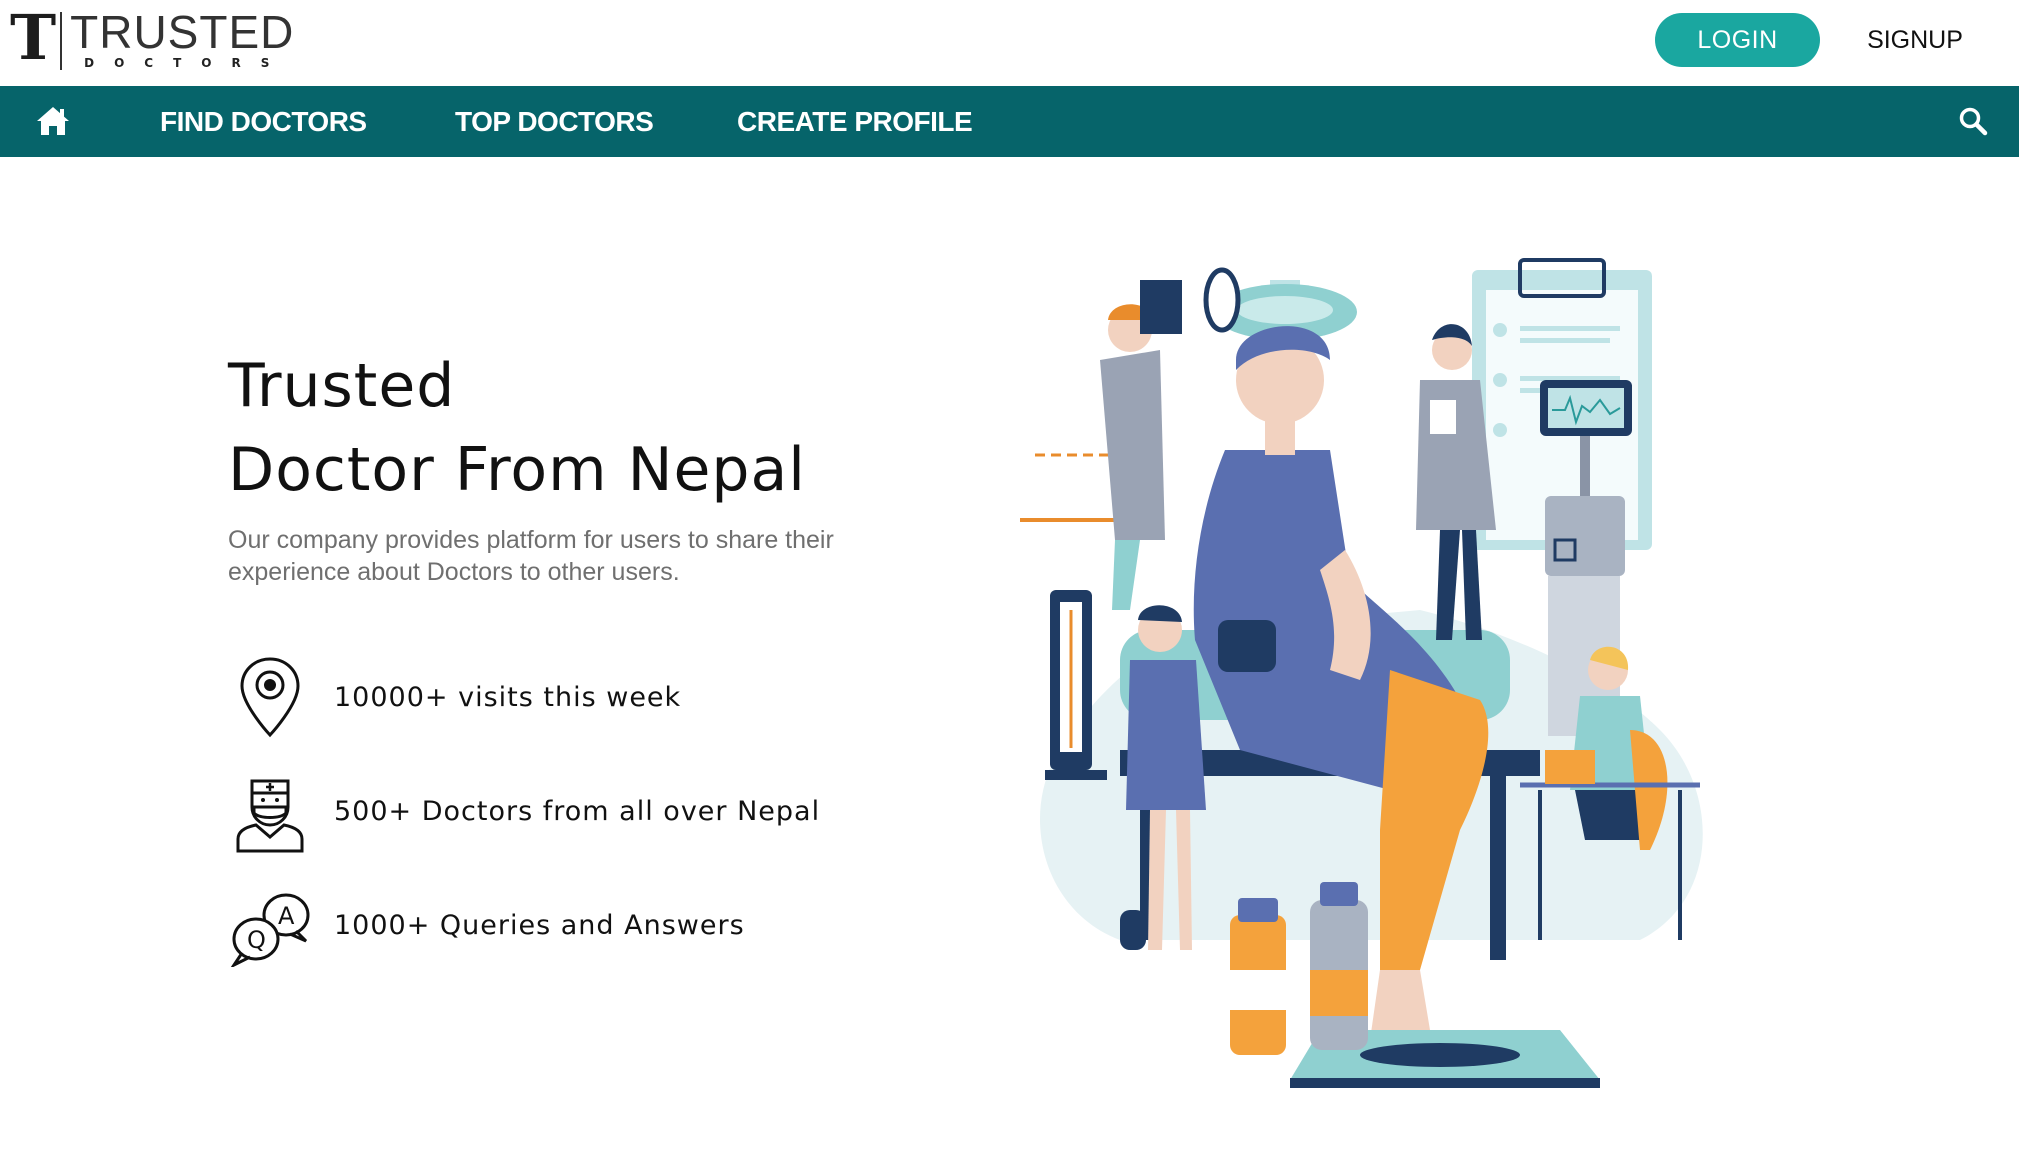 The width and height of the screenshot is (2019, 1162). Describe the element at coordinates (539, 925) in the screenshot. I see `feature-queries-text: 1000+ Queries and Answers` at that location.